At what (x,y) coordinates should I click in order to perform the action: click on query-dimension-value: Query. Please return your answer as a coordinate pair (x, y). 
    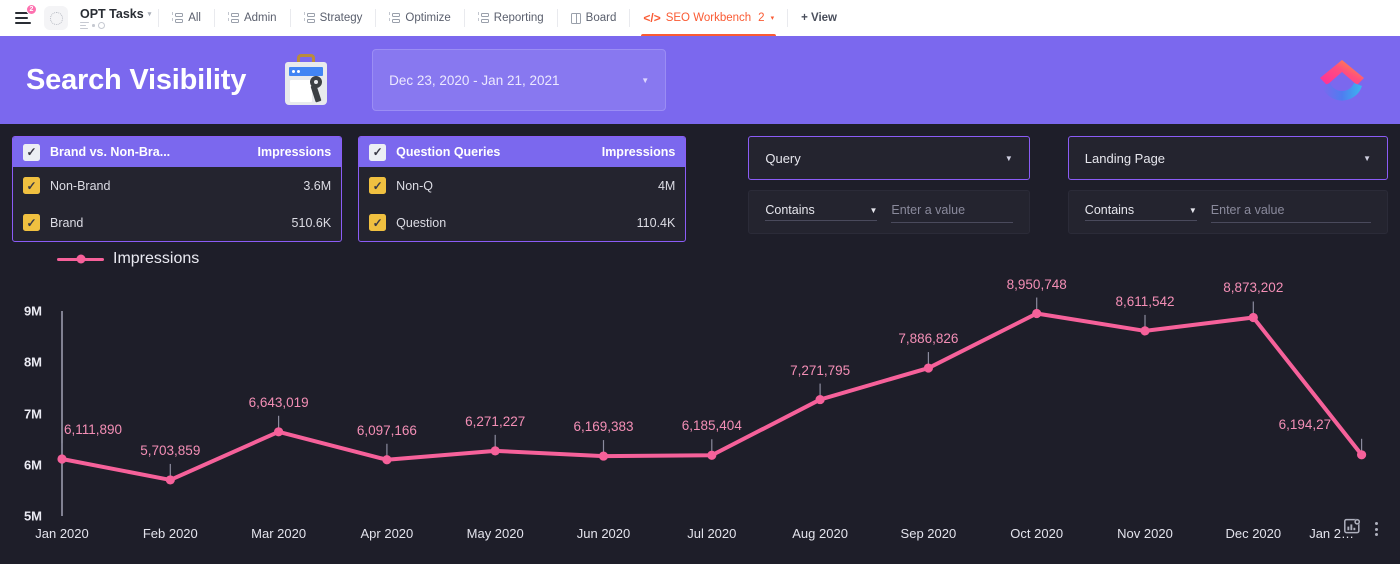
    Looking at the image, I should click on (783, 158).